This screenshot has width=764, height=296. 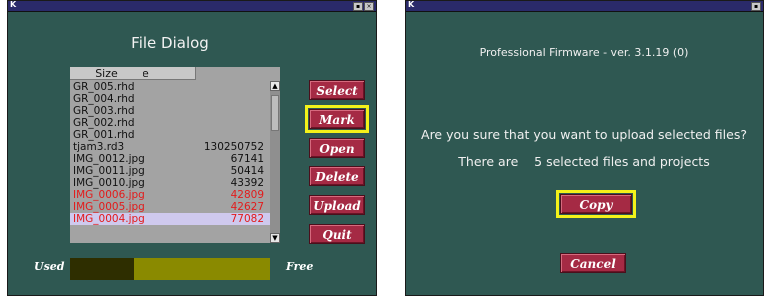 I want to click on file-name: IMG_0005.jpg, so click(x=109, y=207).